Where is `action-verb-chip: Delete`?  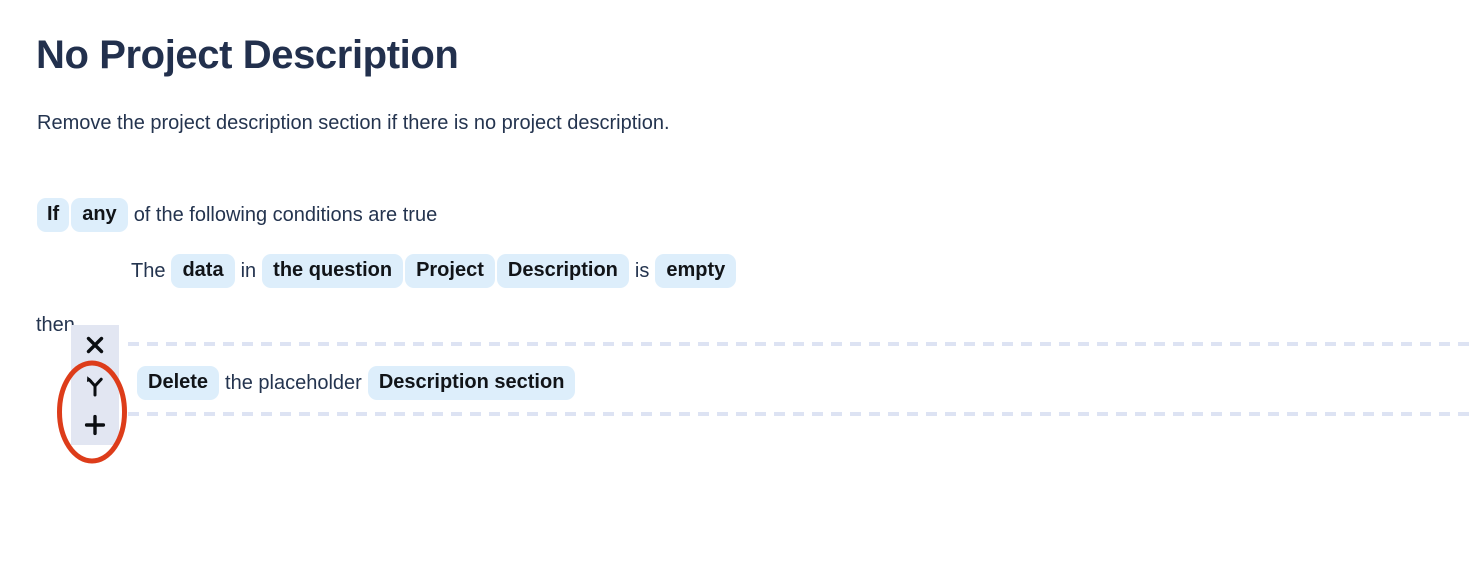
action-verb-chip: Delete is located at coordinates (178, 383).